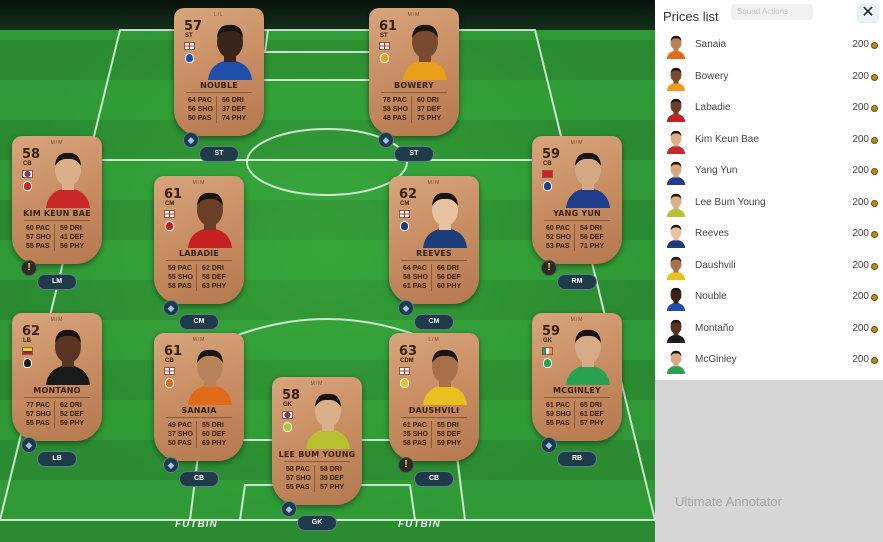 This screenshot has height=542, width=883. Describe the element at coordinates (317, 454) in the screenshot. I see `card-player-name: LEE BUM YOUNG` at that location.